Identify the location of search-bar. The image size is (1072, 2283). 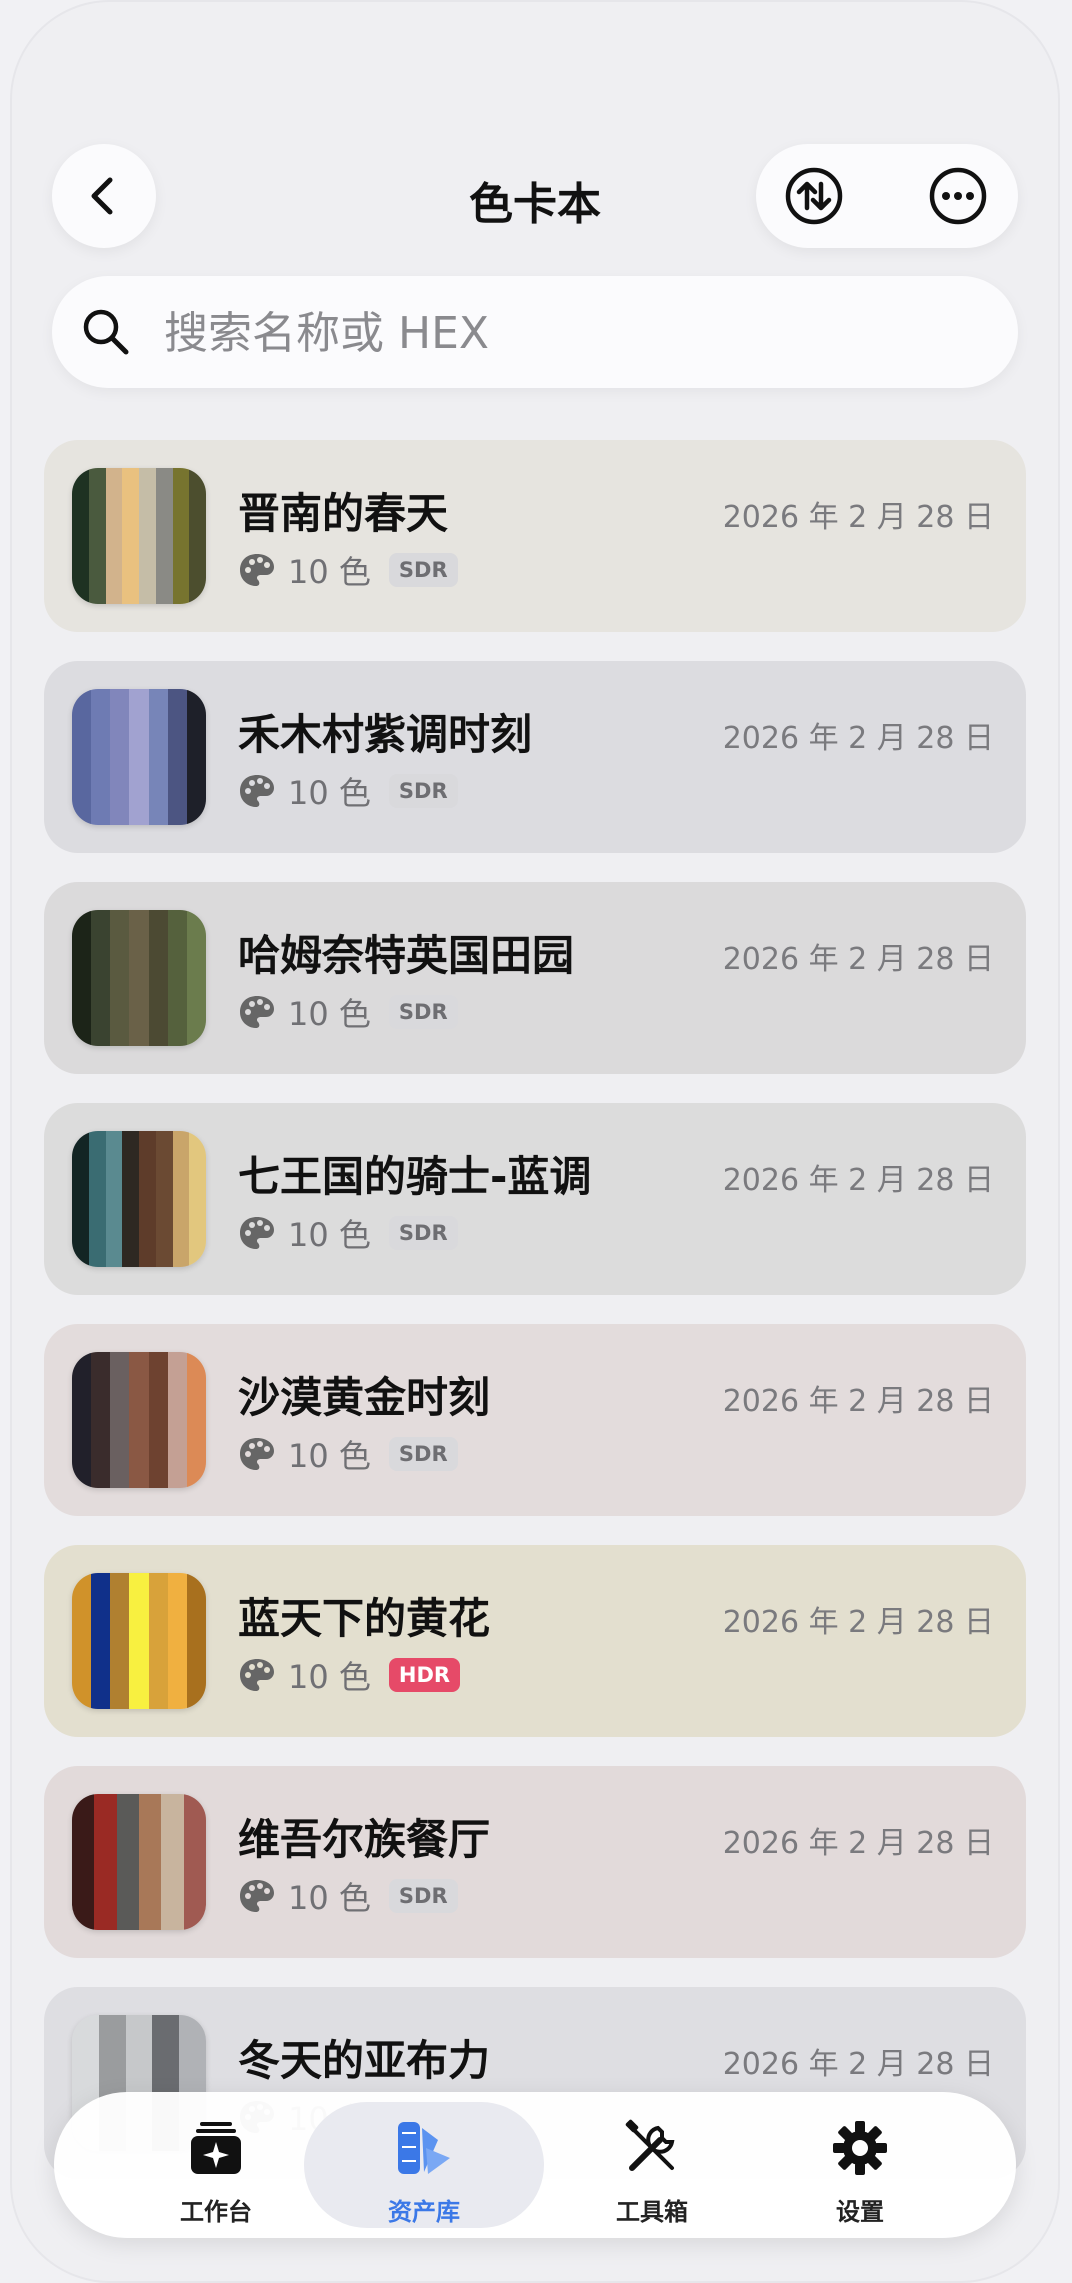
(535, 332).